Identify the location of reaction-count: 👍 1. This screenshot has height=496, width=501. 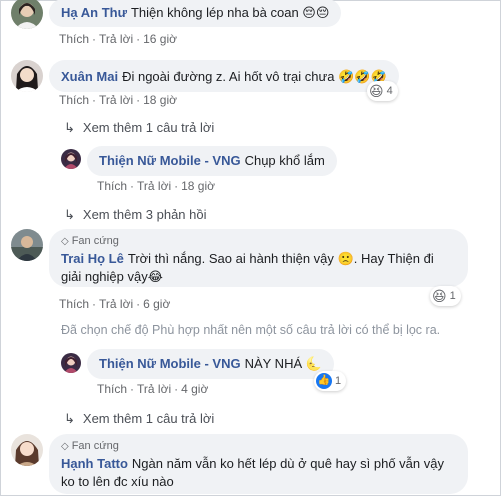
(330, 381).